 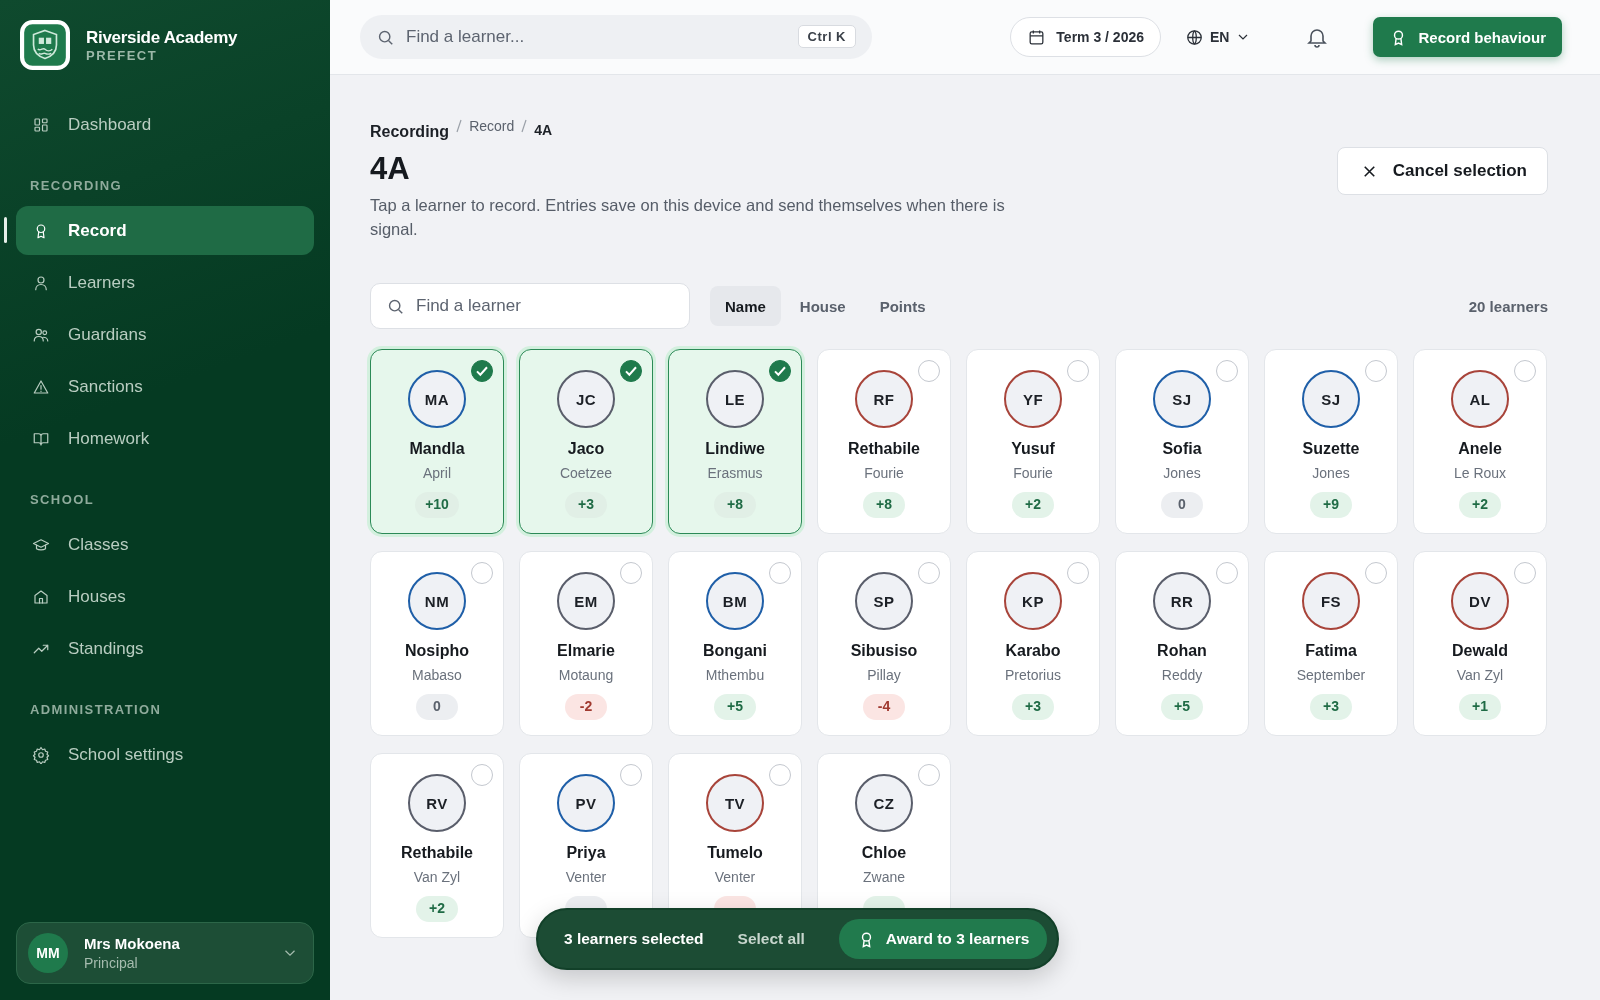 What do you see at coordinates (165, 438) in the screenshot?
I see `nav-item: Homework` at bounding box center [165, 438].